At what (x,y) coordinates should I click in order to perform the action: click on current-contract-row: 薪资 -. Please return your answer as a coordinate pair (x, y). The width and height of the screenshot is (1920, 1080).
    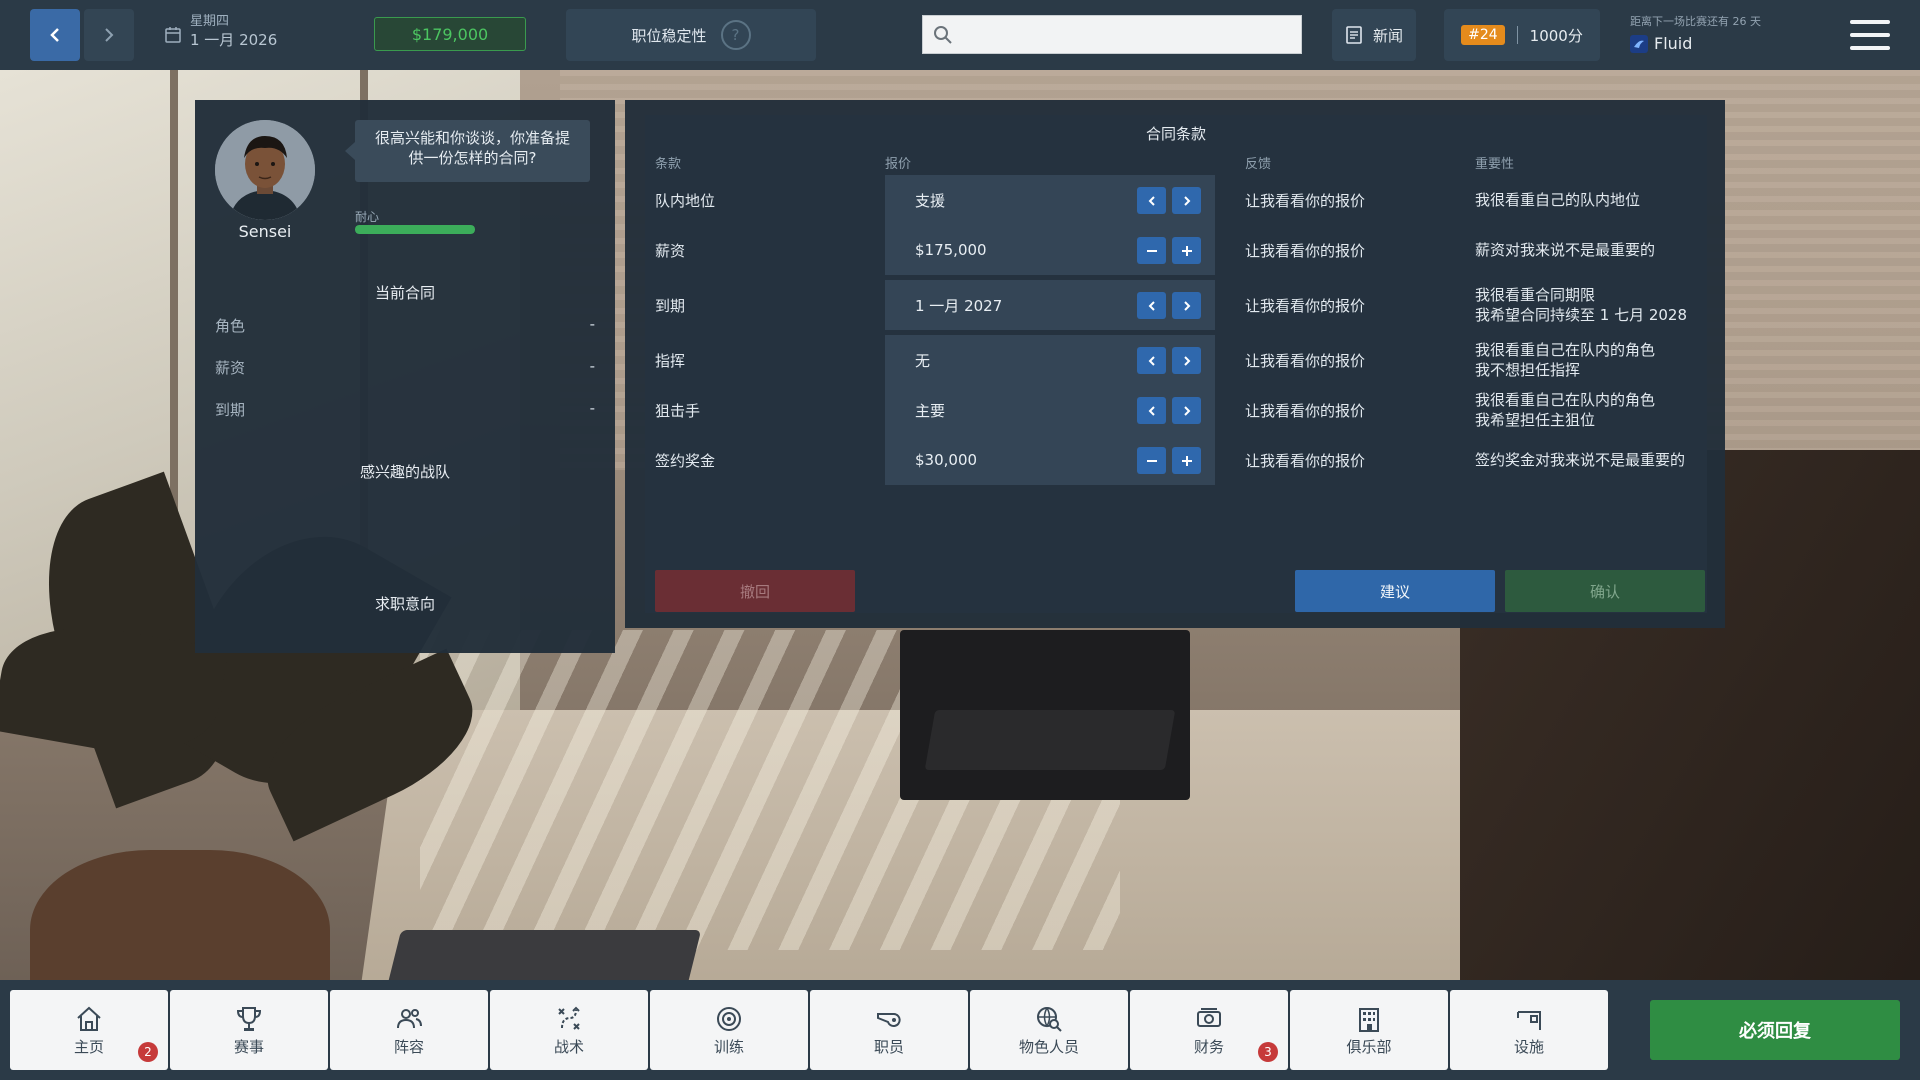
    Looking at the image, I should click on (405, 367).